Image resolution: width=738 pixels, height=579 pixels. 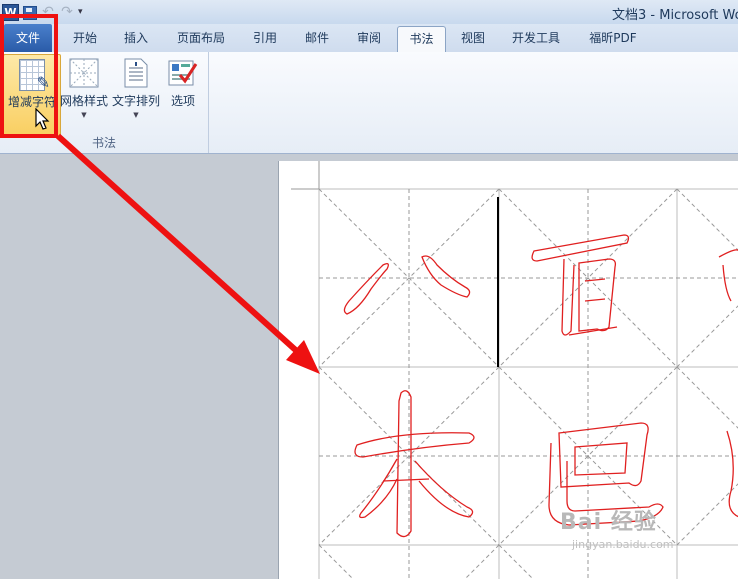 I want to click on char-partial-top, so click(x=728, y=275).